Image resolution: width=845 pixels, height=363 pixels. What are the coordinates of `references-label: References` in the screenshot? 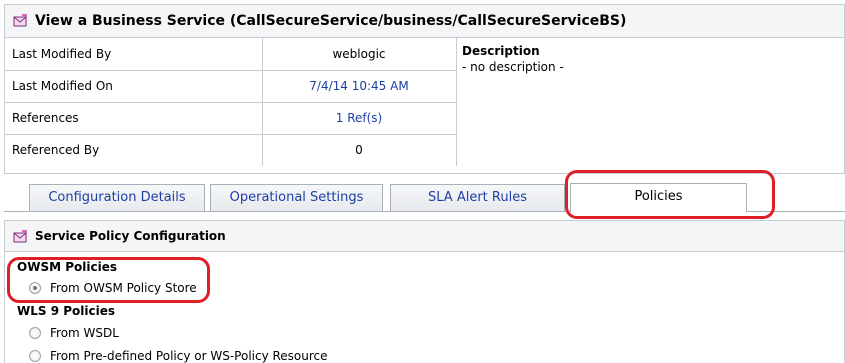 It's located at (134, 118).